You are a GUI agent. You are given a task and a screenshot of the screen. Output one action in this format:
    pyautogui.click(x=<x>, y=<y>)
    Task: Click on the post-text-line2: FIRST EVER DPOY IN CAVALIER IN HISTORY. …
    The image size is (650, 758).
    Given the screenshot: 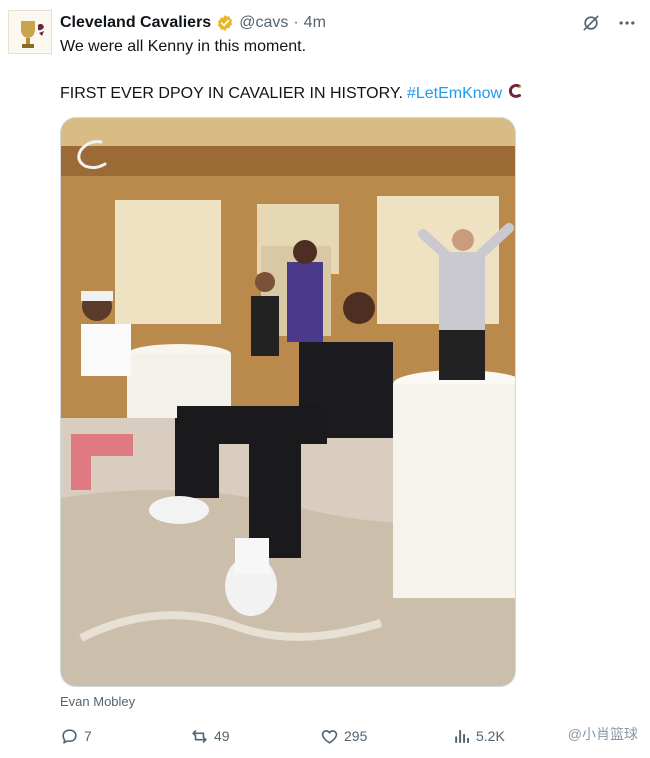 What is the action you would take?
    pyautogui.click(x=292, y=94)
    